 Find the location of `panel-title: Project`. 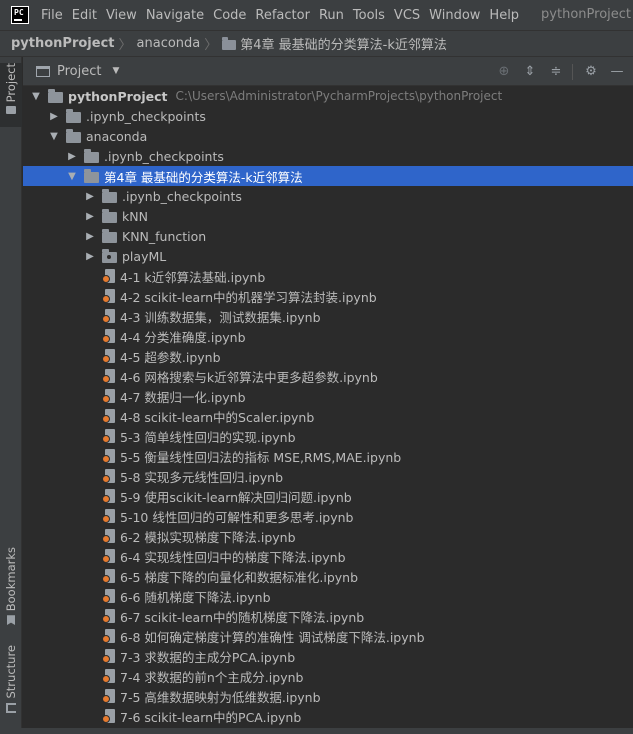

panel-title: Project is located at coordinates (79, 71).